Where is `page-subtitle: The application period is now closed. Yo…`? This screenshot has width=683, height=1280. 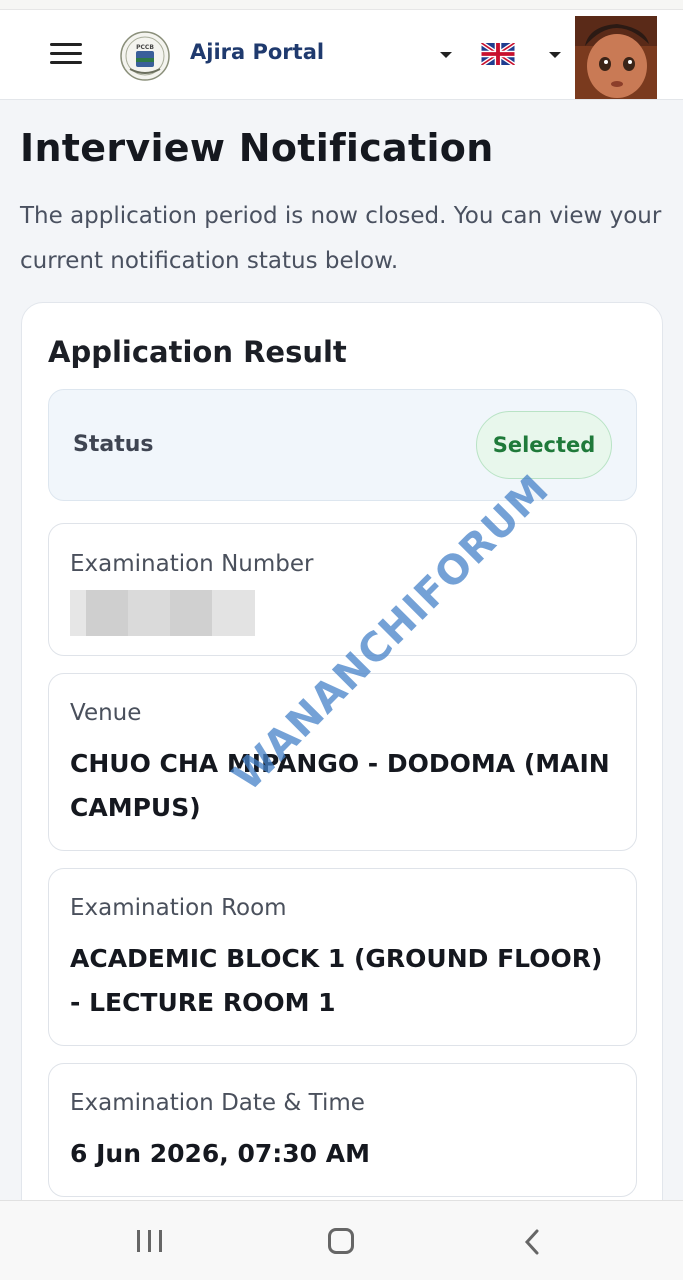
page-subtitle: The application period is now closed. Yo… is located at coordinates (341, 238).